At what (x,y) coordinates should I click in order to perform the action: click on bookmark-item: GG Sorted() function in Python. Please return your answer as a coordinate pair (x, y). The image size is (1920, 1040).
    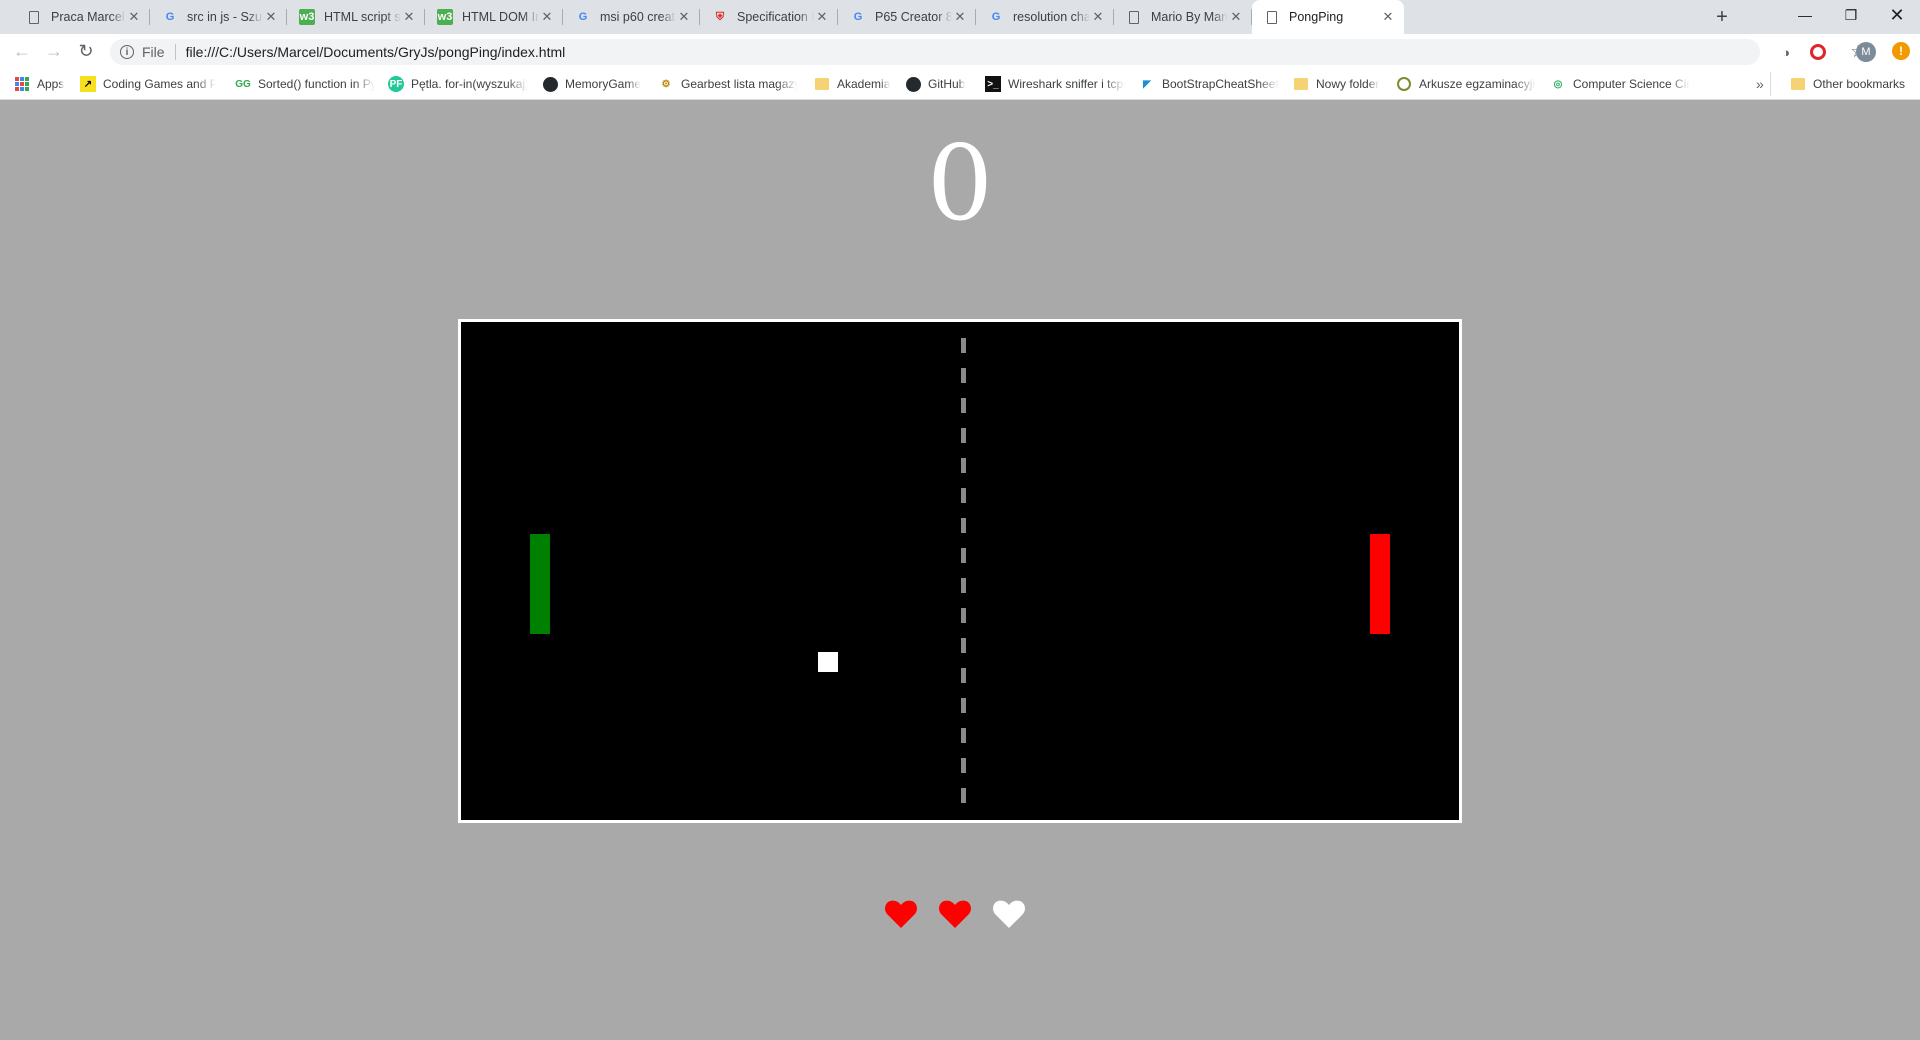
    Looking at the image, I should click on (305, 84).